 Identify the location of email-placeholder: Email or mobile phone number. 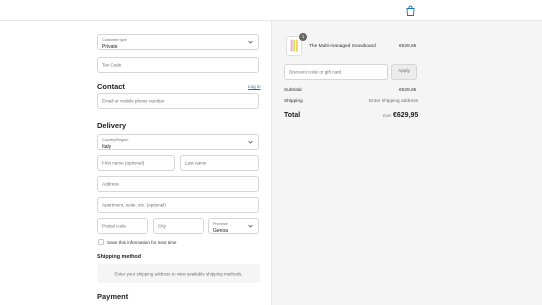
(133, 101).